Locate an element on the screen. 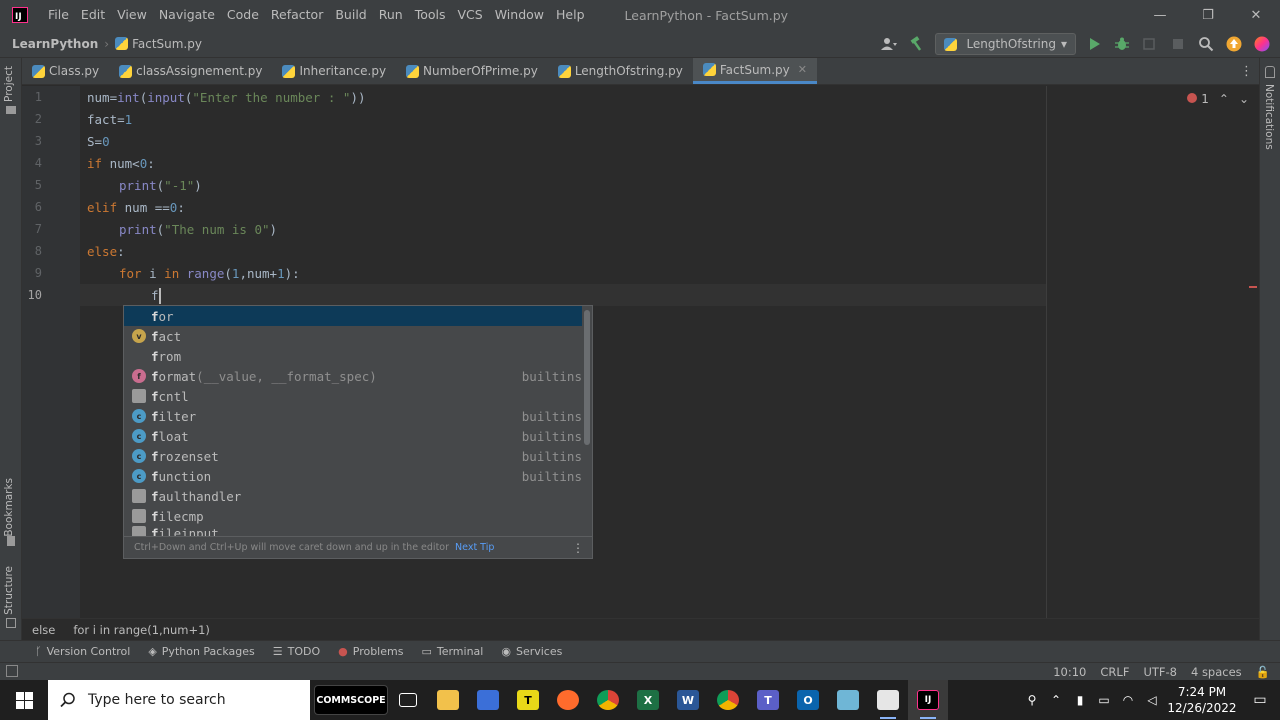  caret-position: 10:10 is located at coordinates (1069, 672).